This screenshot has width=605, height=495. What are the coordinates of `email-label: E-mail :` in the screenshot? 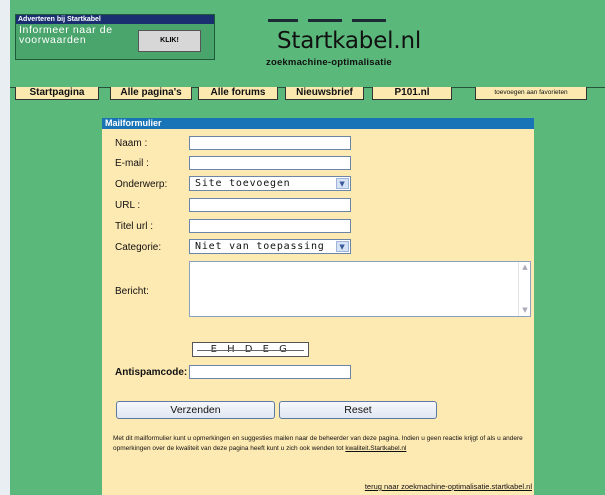 It's located at (132, 163).